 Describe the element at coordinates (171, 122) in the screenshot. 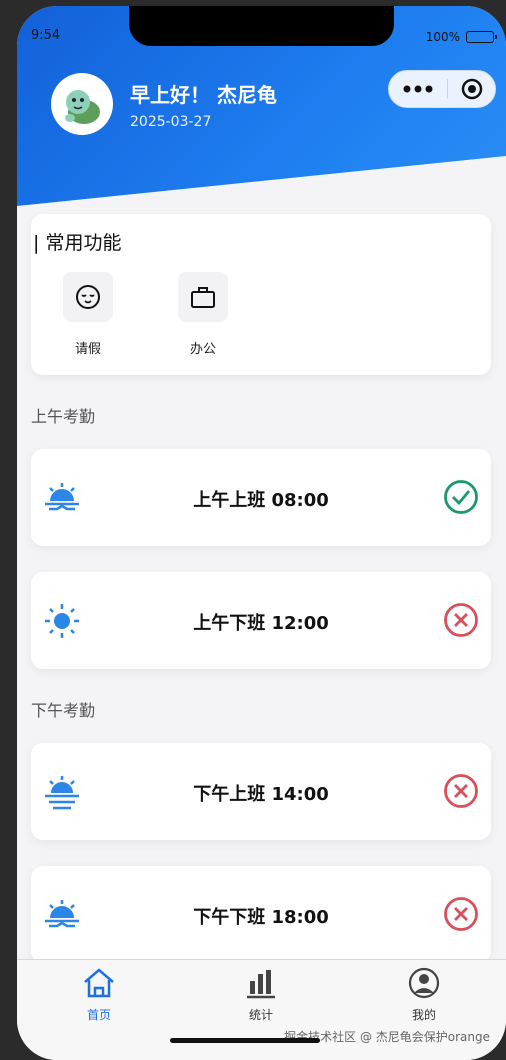

I see `current-date: 2025-03-27` at that location.